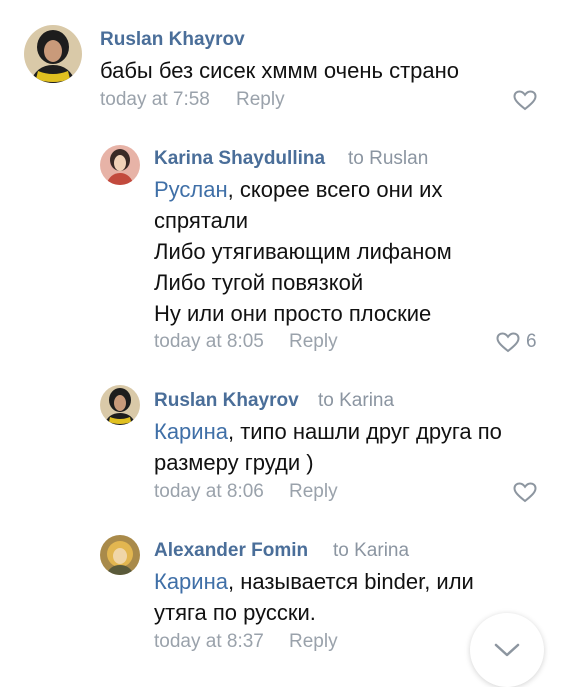  I want to click on scroll-down-button, so click(507, 650).